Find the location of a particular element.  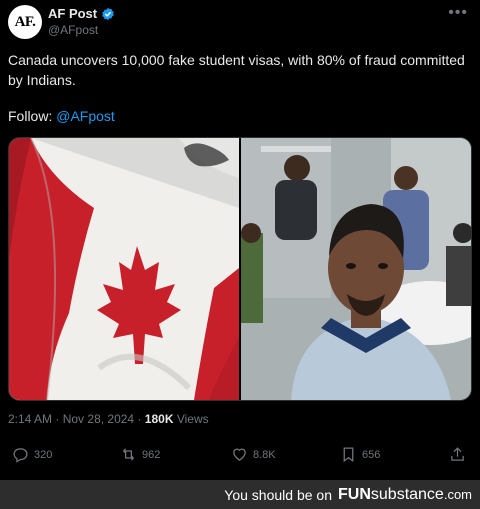

share-icon is located at coordinates (457, 454).